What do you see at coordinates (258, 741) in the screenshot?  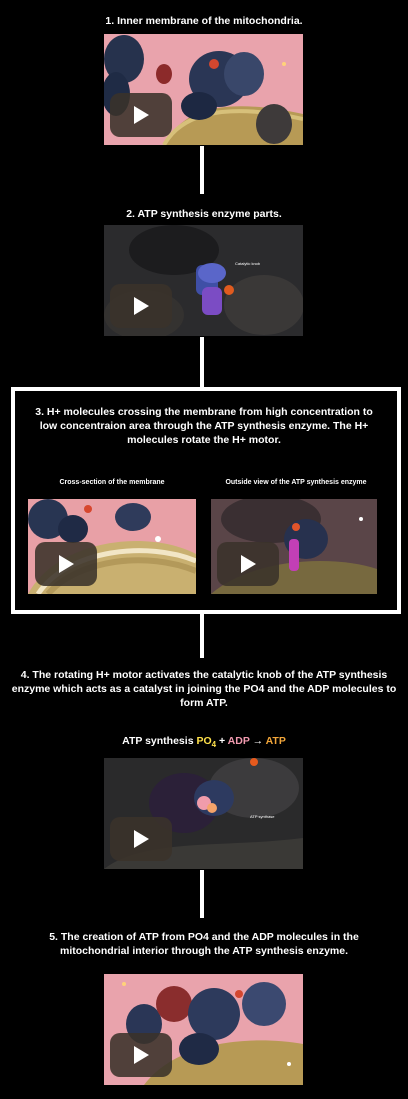 I see `arrow-icon: →` at bounding box center [258, 741].